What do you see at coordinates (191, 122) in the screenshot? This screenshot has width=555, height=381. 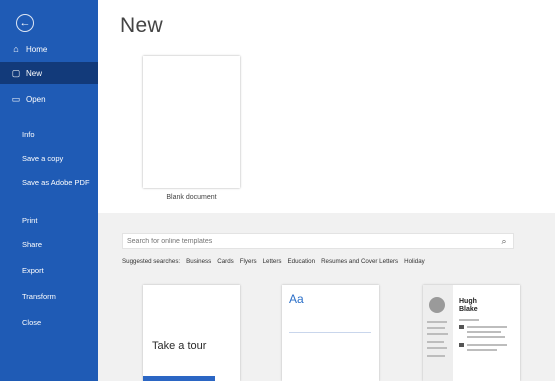 I see `blank-document-template` at bounding box center [191, 122].